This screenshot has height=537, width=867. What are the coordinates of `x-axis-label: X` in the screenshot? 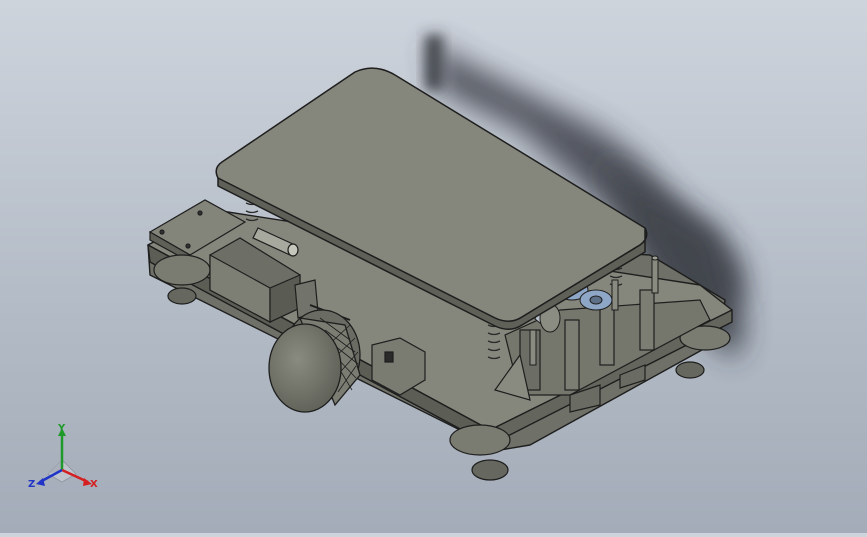 It's located at (94, 484).